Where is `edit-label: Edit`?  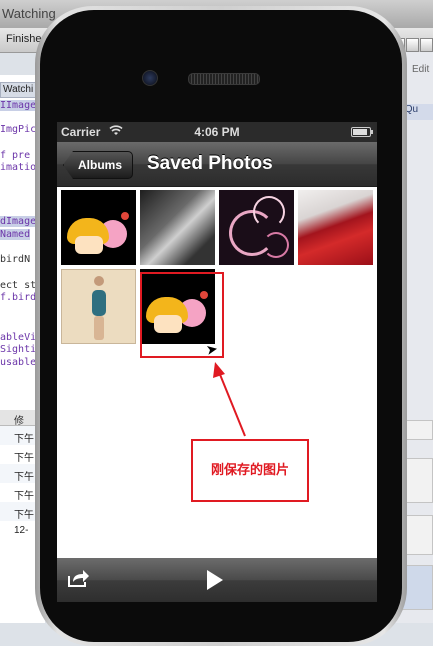 edit-label: Edit is located at coordinates (420, 69).